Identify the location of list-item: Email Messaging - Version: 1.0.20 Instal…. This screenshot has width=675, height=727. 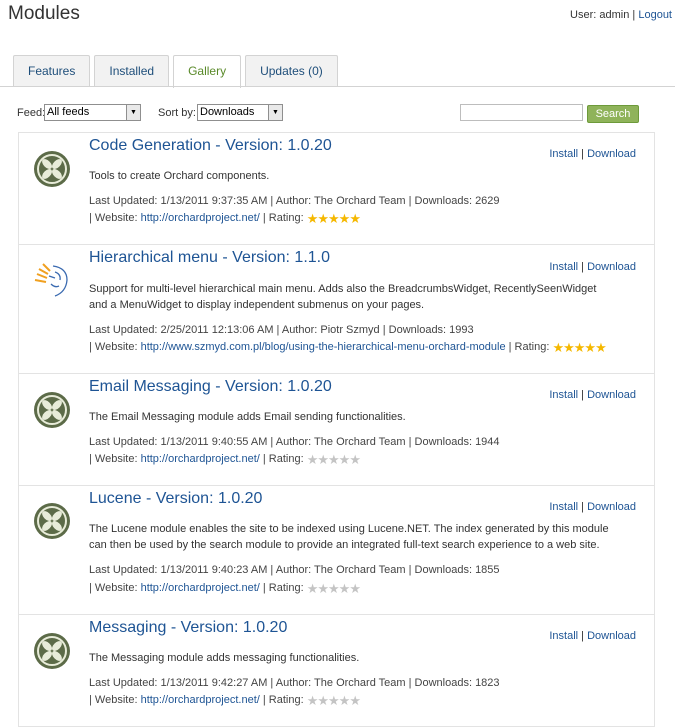
(336, 430).